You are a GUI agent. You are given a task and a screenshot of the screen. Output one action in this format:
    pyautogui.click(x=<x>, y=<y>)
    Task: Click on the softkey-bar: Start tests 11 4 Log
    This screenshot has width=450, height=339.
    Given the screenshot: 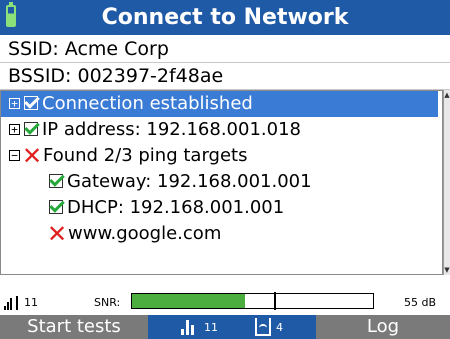 What is the action you would take?
    pyautogui.click(x=225, y=327)
    